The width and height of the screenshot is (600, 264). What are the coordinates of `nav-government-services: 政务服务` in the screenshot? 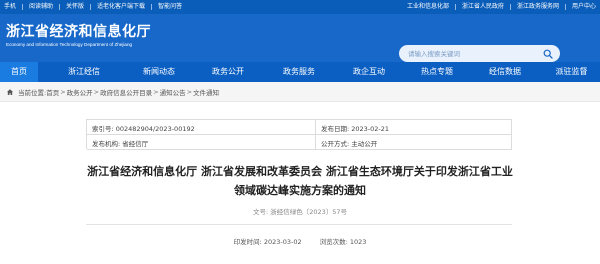 It's located at (299, 72).